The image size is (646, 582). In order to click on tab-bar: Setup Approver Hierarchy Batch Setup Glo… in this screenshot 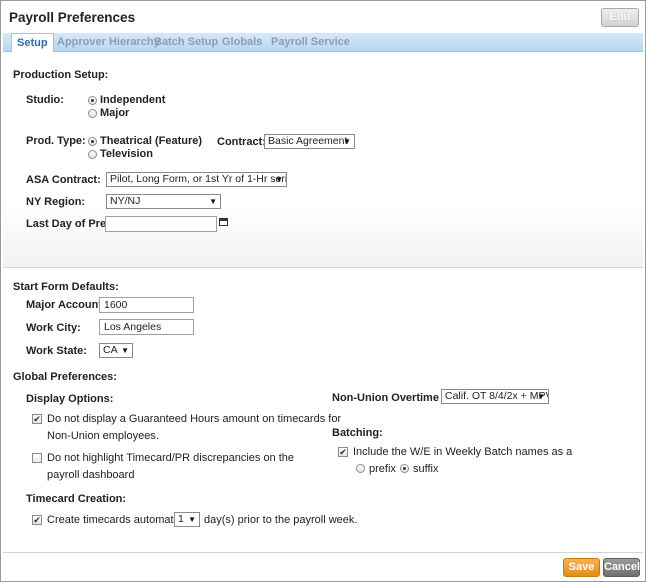, I will do `click(323, 43)`.